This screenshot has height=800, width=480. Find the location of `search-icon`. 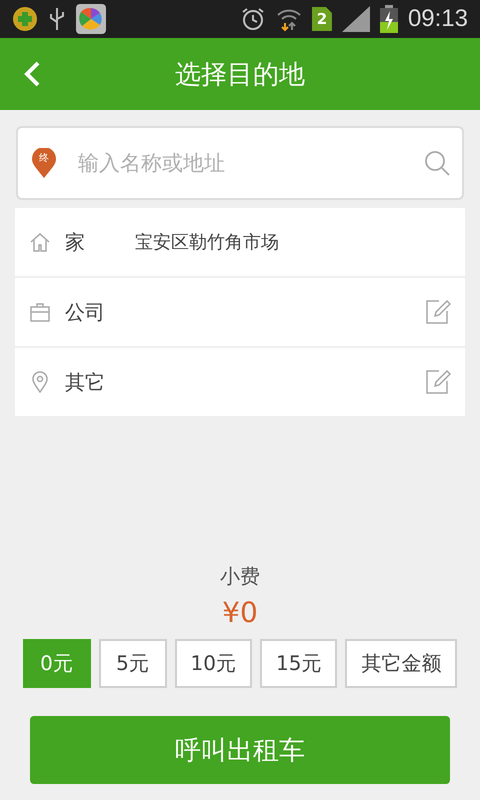

search-icon is located at coordinates (437, 163).